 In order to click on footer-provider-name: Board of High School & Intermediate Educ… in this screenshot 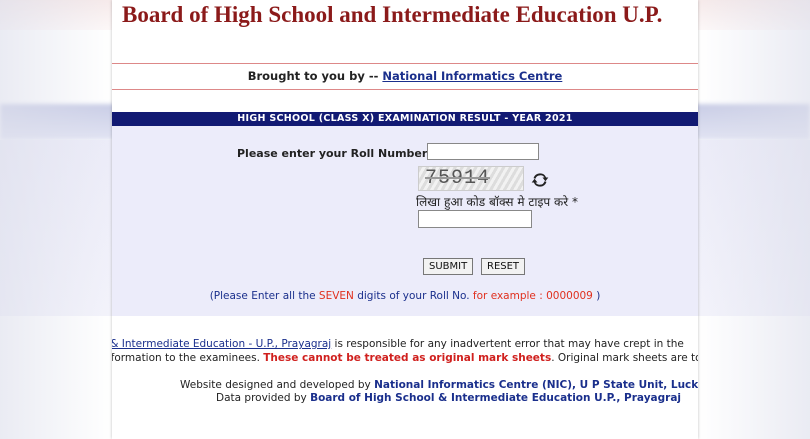, I will do `click(495, 398)`.